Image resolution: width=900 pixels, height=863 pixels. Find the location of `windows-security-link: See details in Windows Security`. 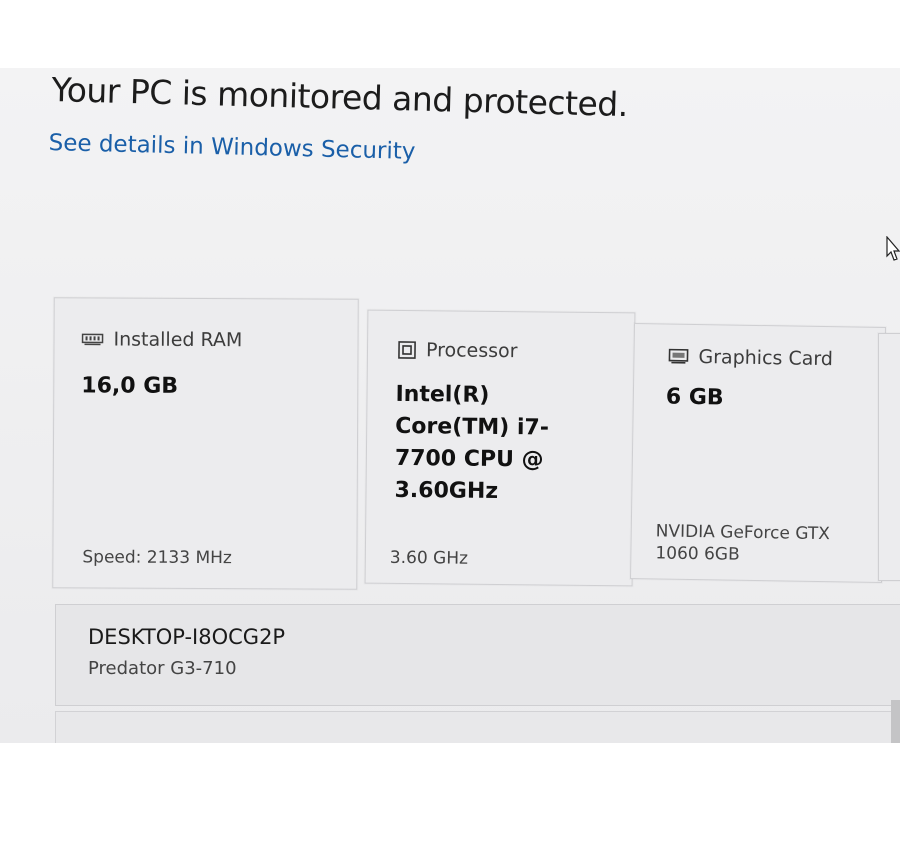

windows-security-link: See details in Windows Security is located at coordinates (231, 147).